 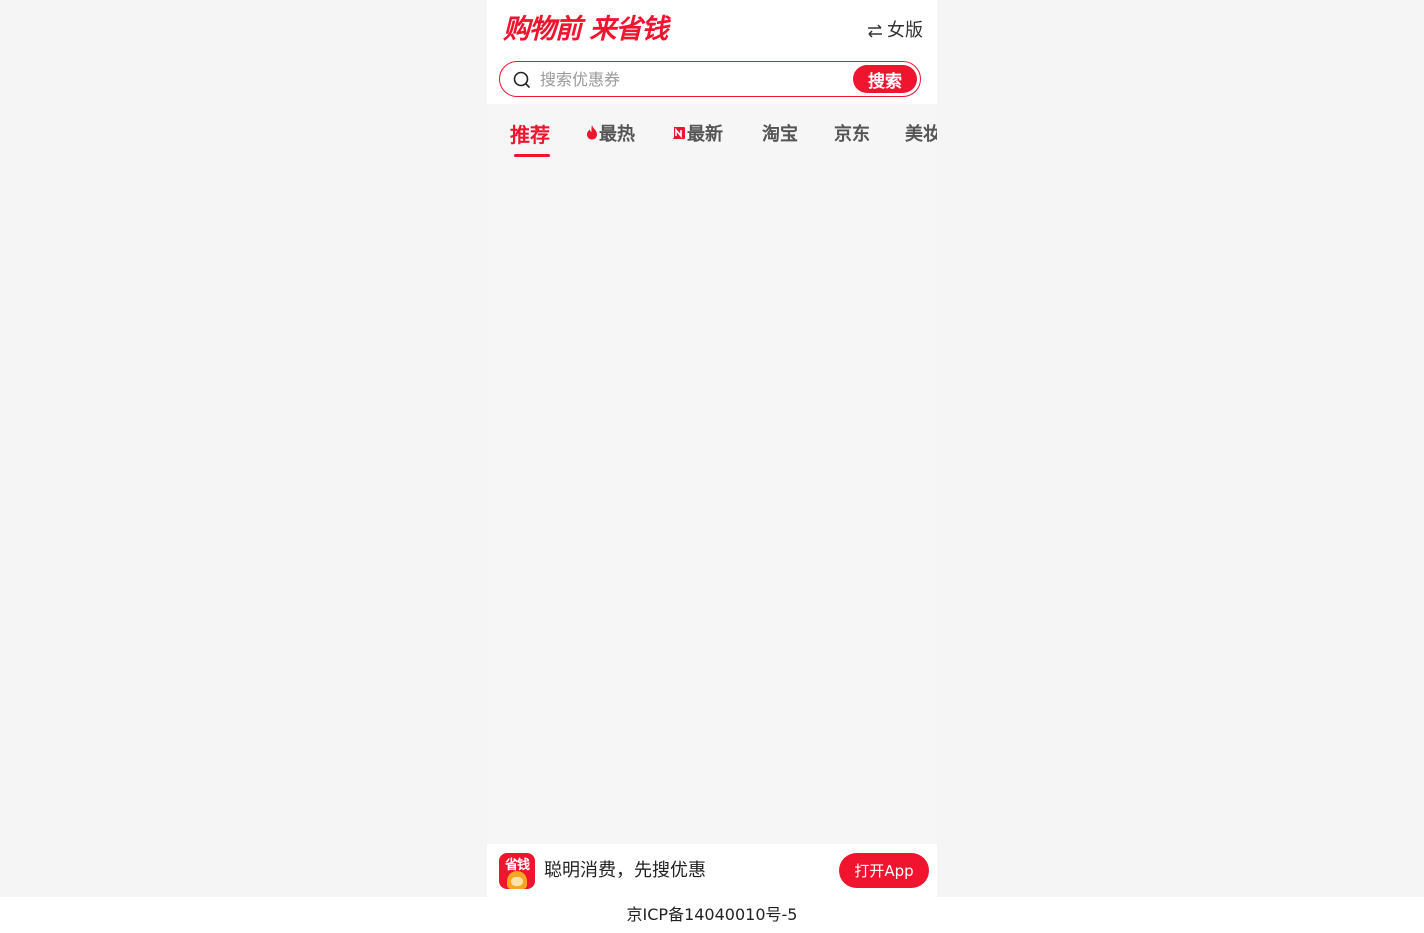 What do you see at coordinates (625, 870) in the screenshot?
I see `banner-slogan: 聪明消费，先搜优惠` at bounding box center [625, 870].